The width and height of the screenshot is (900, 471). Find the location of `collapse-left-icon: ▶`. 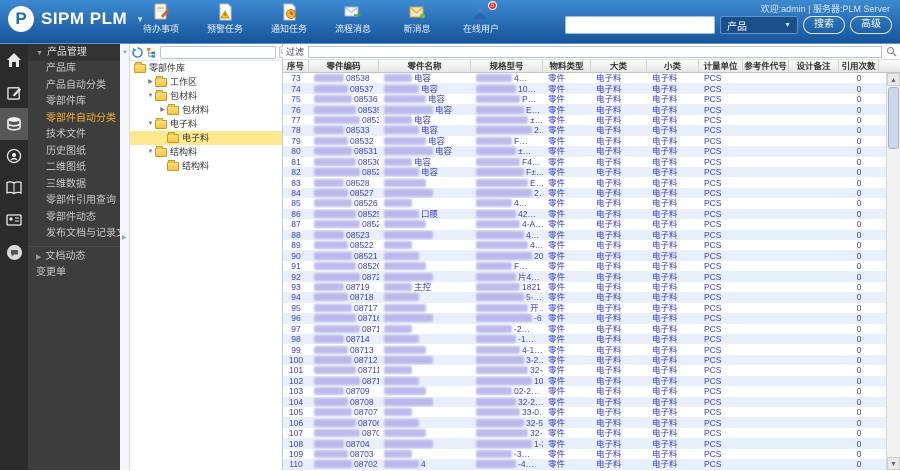

collapse-left-icon: ▶ is located at coordinates (124, 237).